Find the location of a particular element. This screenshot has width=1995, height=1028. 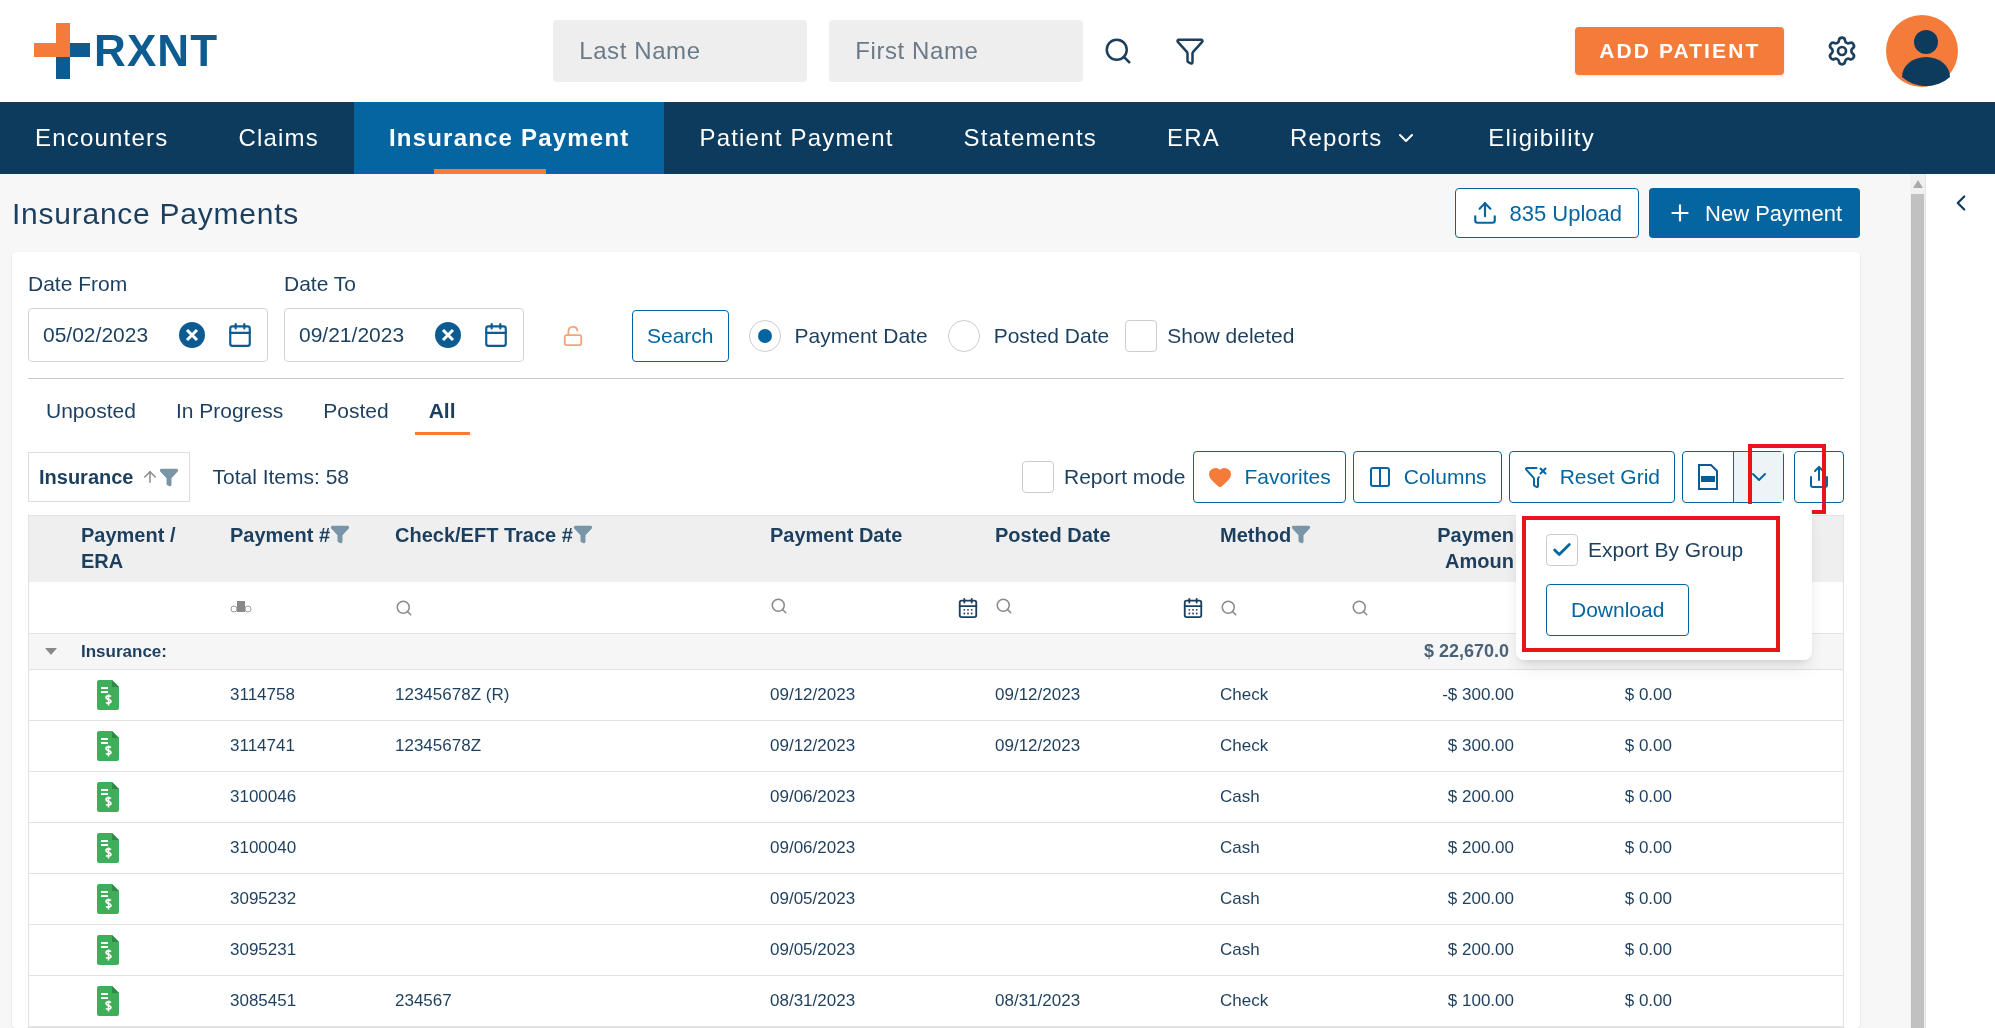

nav-tab: ERA is located at coordinates (1193, 138).